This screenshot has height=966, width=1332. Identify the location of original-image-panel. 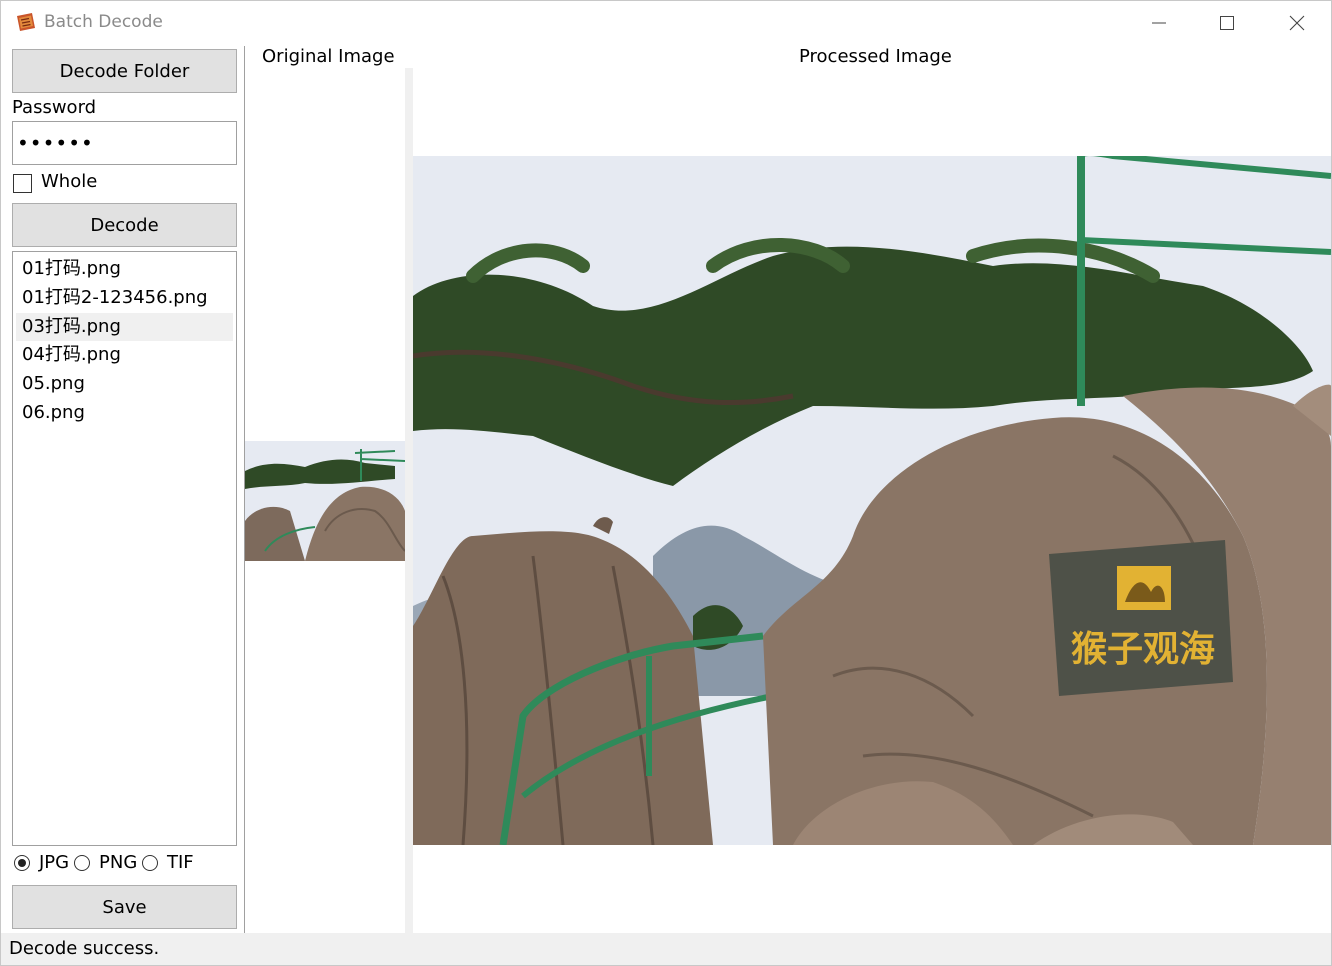
(325, 500).